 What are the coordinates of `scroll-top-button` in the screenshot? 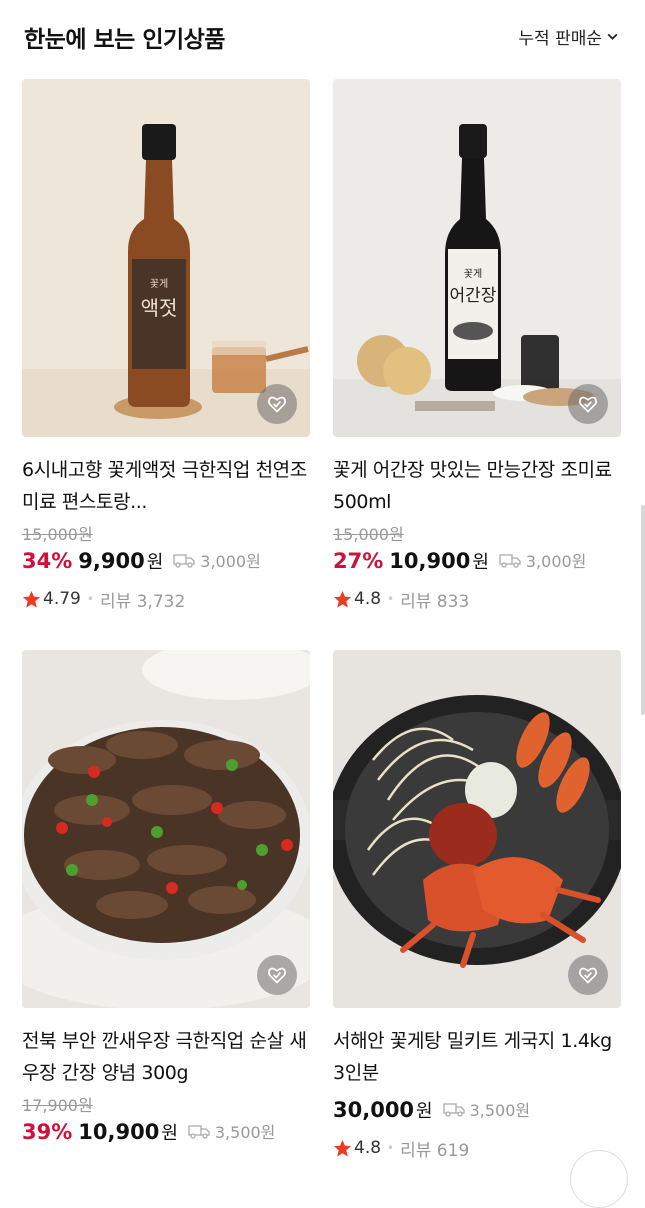 It's located at (599, 1179).